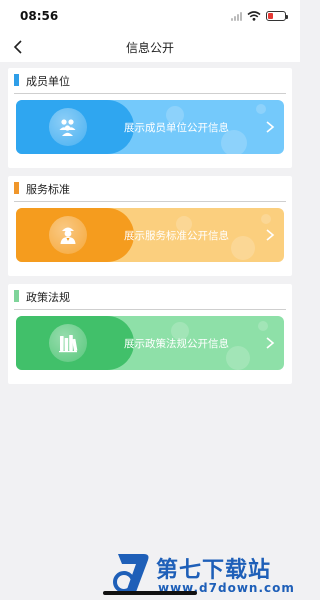  What do you see at coordinates (68, 235) in the screenshot?
I see `service-staff-icon` at bounding box center [68, 235].